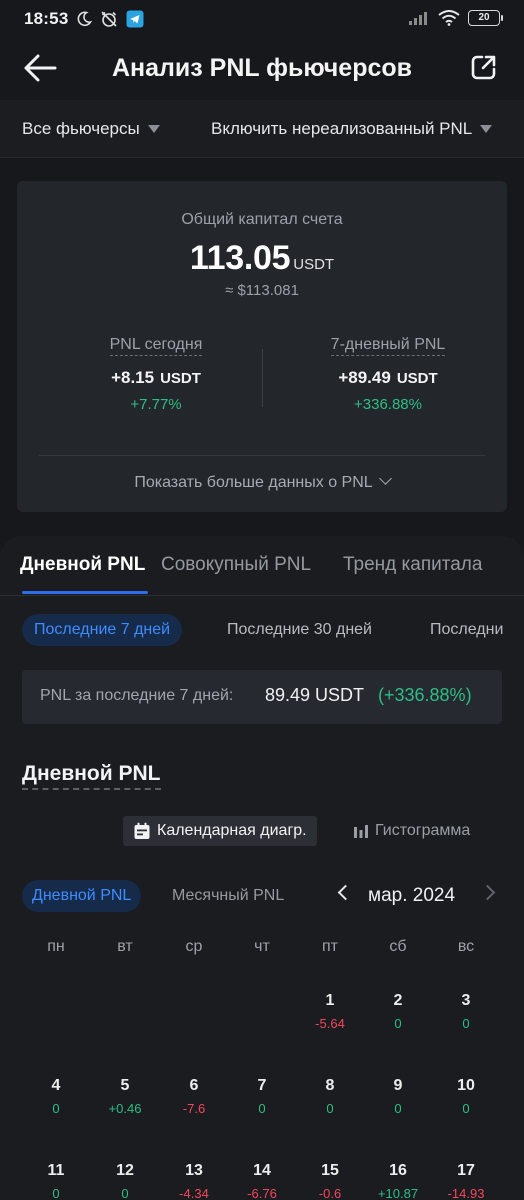 This screenshot has width=524, height=1200. What do you see at coordinates (133, 377) in the screenshot?
I see `pnl-today-value: +8.15` at bounding box center [133, 377].